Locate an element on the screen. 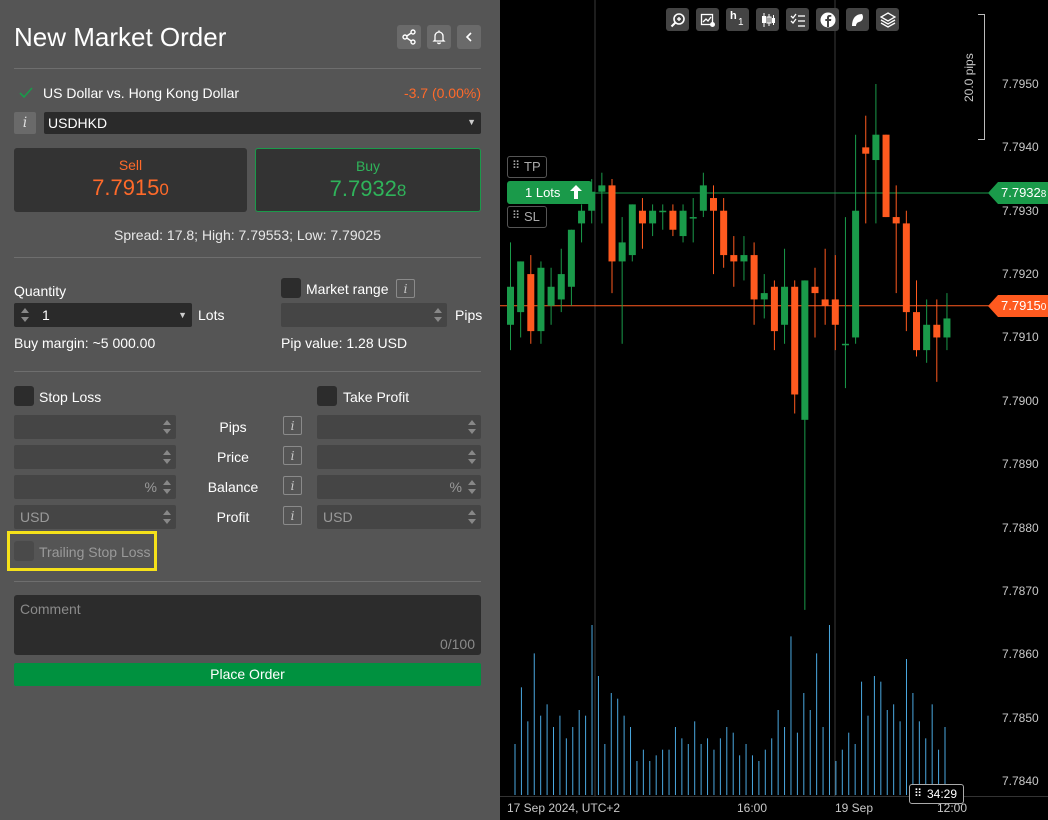 Image resolution: width=1048 pixels, height=820 pixels. pips-unit: Pips is located at coordinates (469, 315).